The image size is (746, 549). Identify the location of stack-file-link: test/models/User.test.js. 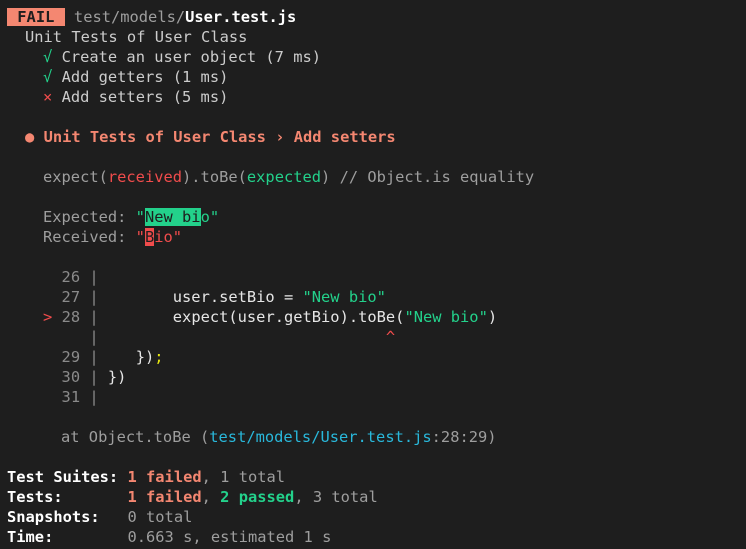
(320, 437).